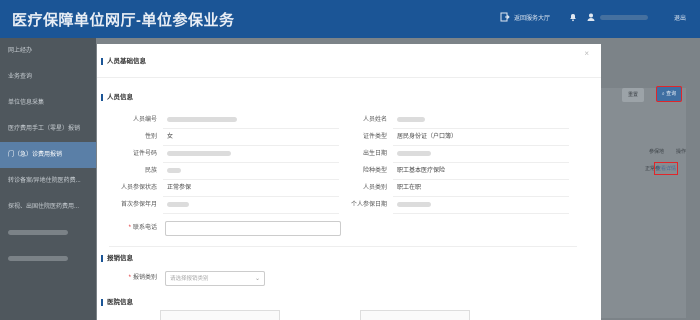 The width and height of the screenshot is (700, 320). What do you see at coordinates (251, 171) in the screenshot?
I see `value-nation` at bounding box center [251, 171].